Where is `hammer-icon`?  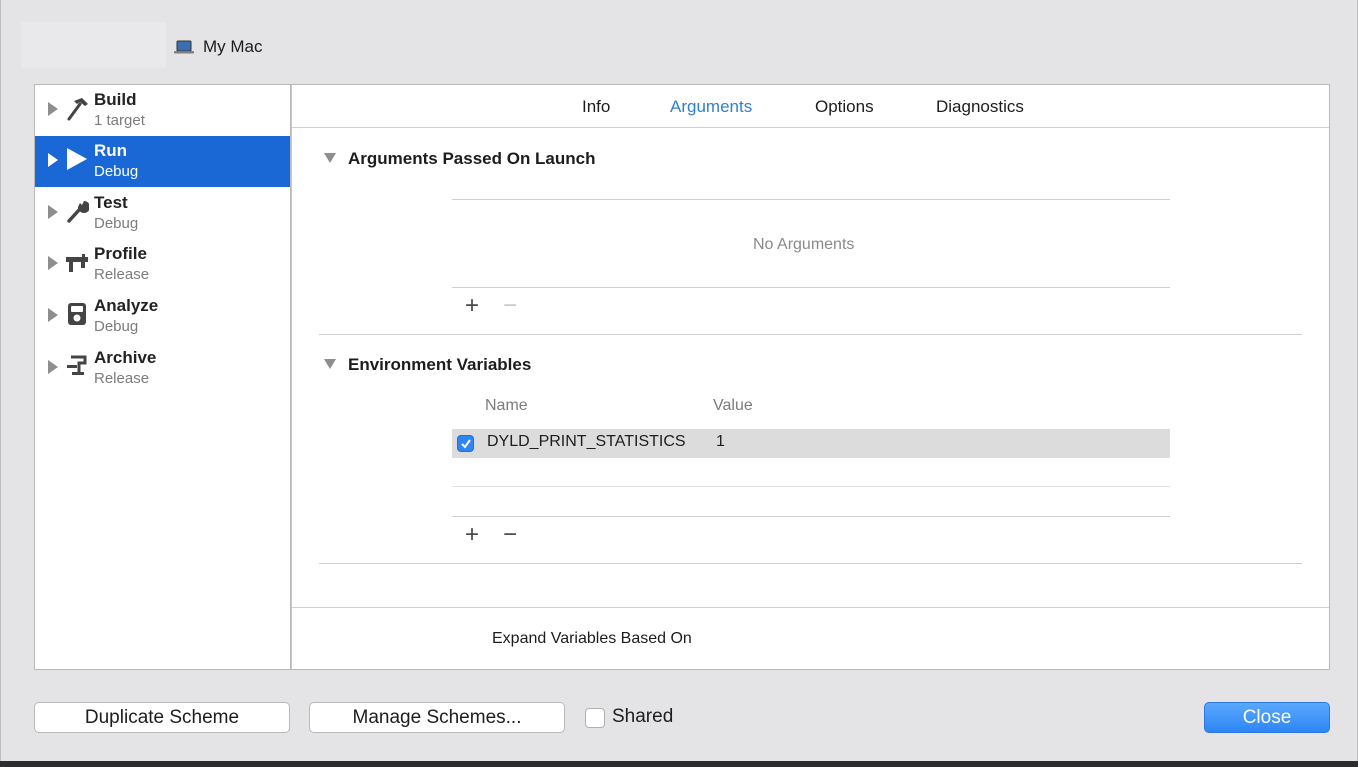
hammer-icon is located at coordinates (77, 109).